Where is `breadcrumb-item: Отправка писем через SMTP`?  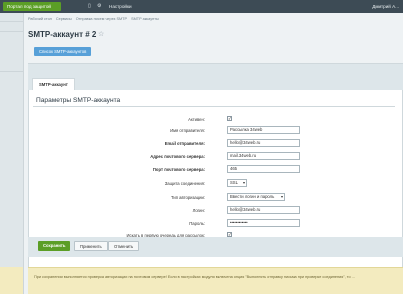
breadcrumb-item: Отправка писем через SMTP is located at coordinates (101, 19).